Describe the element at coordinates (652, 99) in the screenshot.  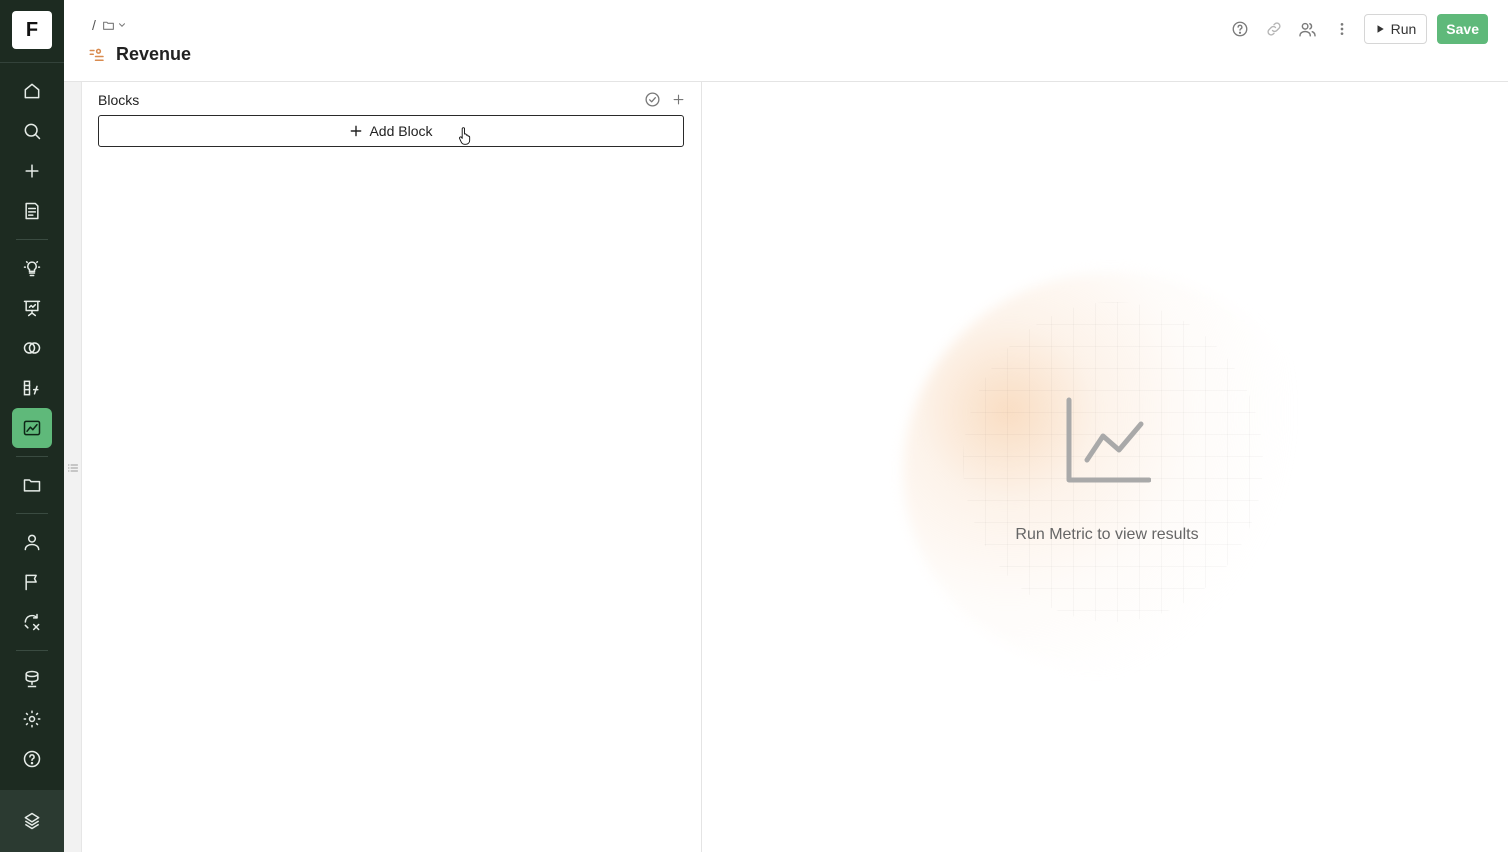
I see `check-circle-icon` at that location.